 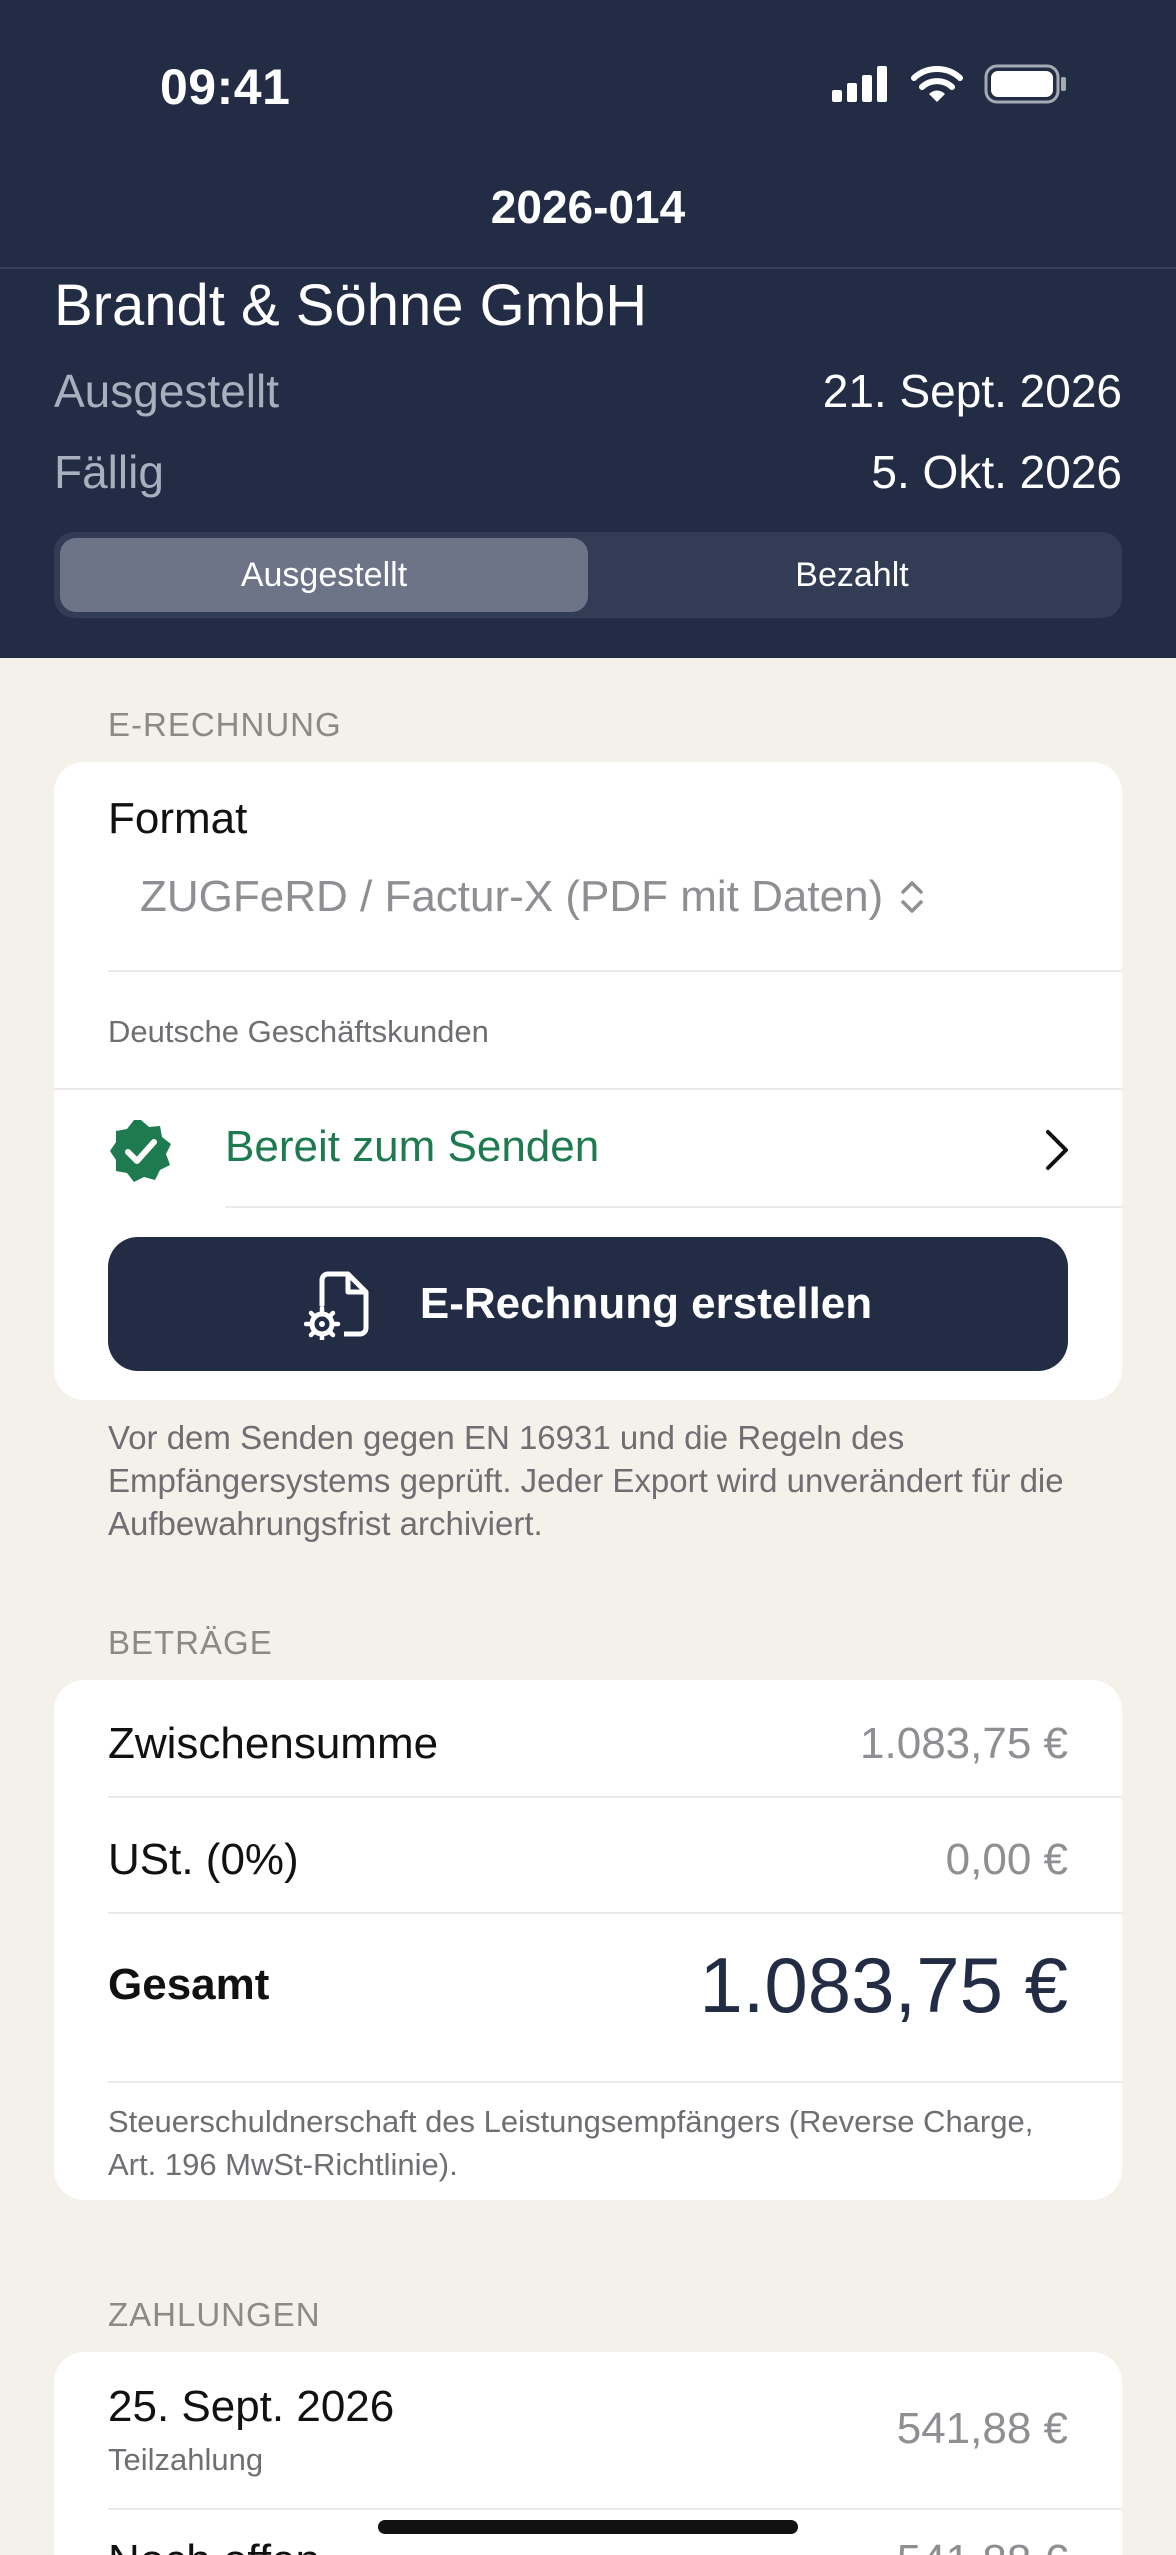 I want to click on subtotal-row: Zwischensumme 1.083,75 €, so click(x=588, y=1744).